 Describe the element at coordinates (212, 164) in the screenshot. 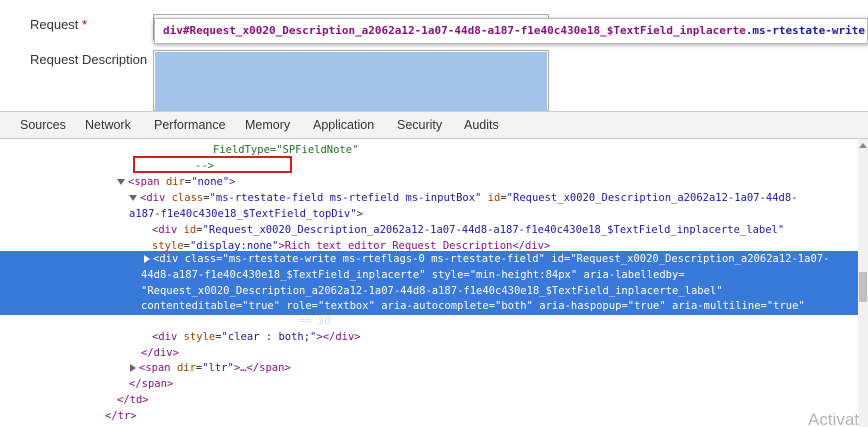

I see `annotation-highlight-box` at that location.